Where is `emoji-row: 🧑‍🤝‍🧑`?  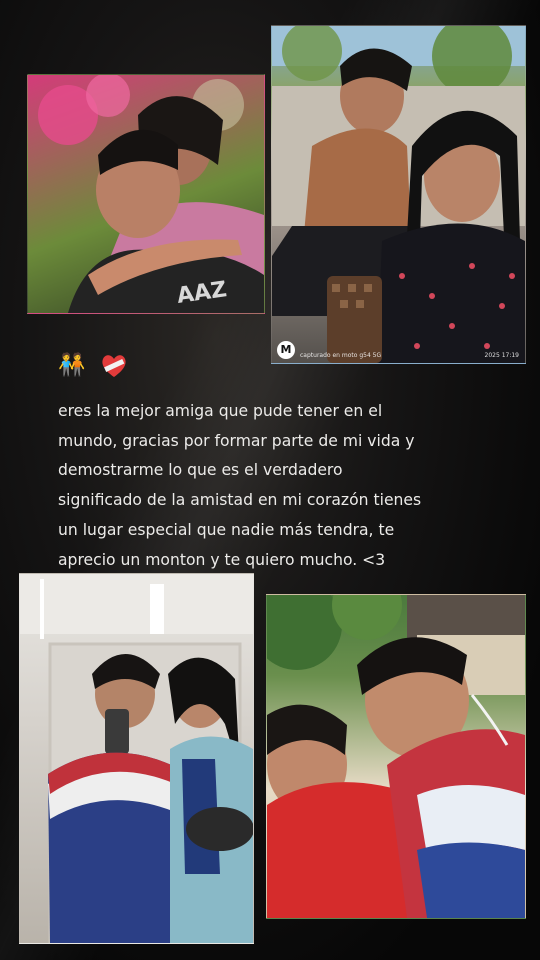 emoji-row: 🧑‍🤝‍🧑 is located at coordinates (93, 366).